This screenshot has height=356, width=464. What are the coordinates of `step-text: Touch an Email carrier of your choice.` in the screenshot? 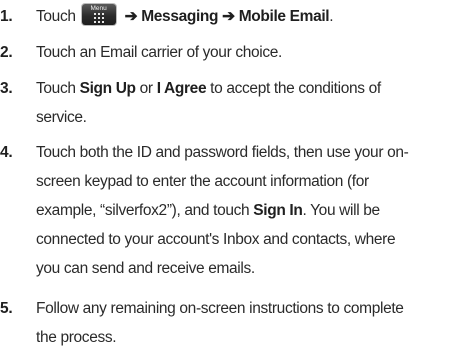 It's located at (250, 52).